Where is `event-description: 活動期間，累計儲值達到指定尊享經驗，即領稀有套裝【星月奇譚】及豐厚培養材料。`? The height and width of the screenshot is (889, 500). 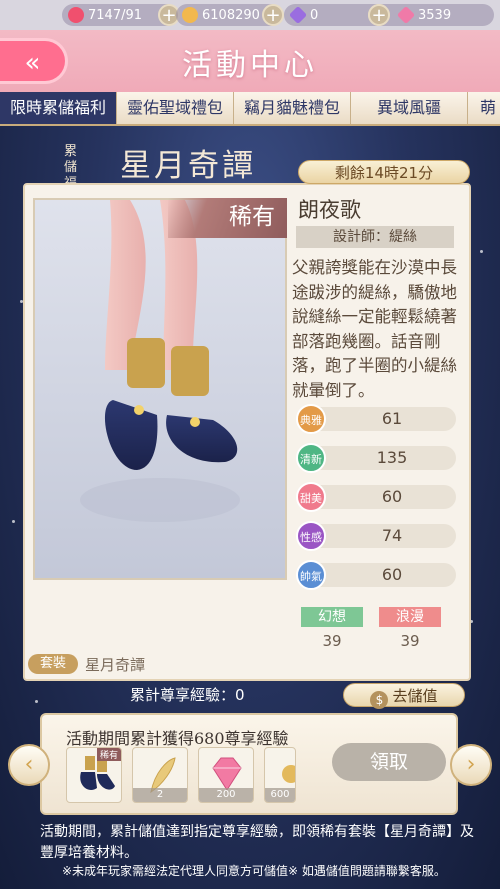 event-description: 活動期間，累計儲值達到指定尊享經驗，即領稀有套裝【星月奇譚】及豐厚培養材料。 is located at coordinates (257, 842).